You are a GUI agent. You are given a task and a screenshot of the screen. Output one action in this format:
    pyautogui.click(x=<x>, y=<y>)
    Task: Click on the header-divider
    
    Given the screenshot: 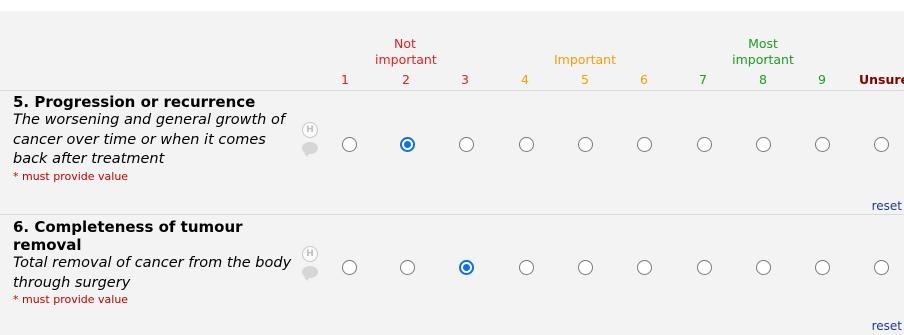 What is the action you would take?
    pyautogui.click(x=452, y=90)
    